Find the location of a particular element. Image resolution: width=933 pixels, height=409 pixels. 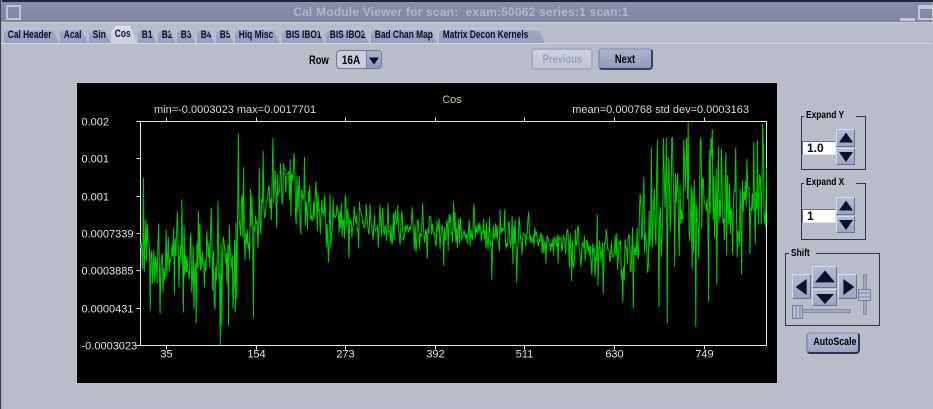

svg-text: 0.0007339 is located at coordinates (108, 235).